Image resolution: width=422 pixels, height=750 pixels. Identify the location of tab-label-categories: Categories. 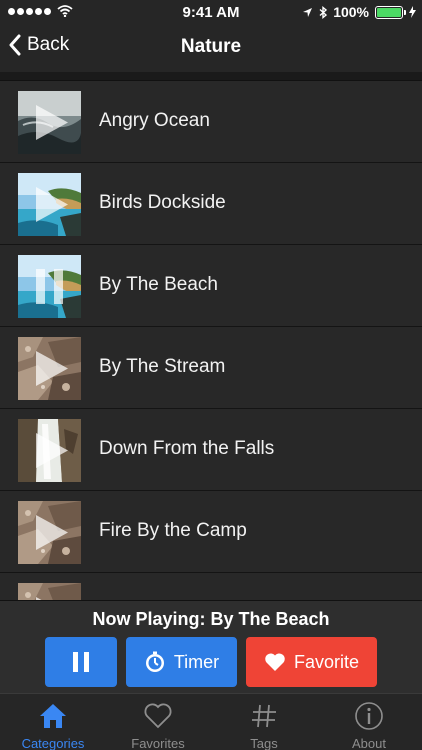
(53, 743).